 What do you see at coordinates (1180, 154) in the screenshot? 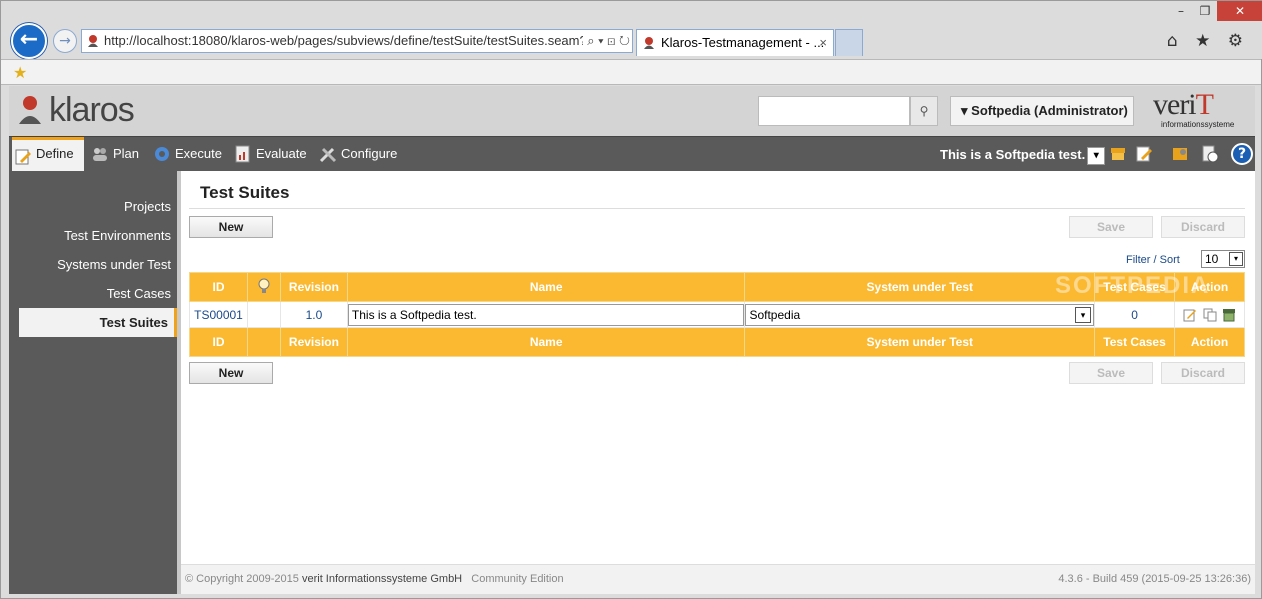
I see `bookmark-icon` at bounding box center [1180, 154].